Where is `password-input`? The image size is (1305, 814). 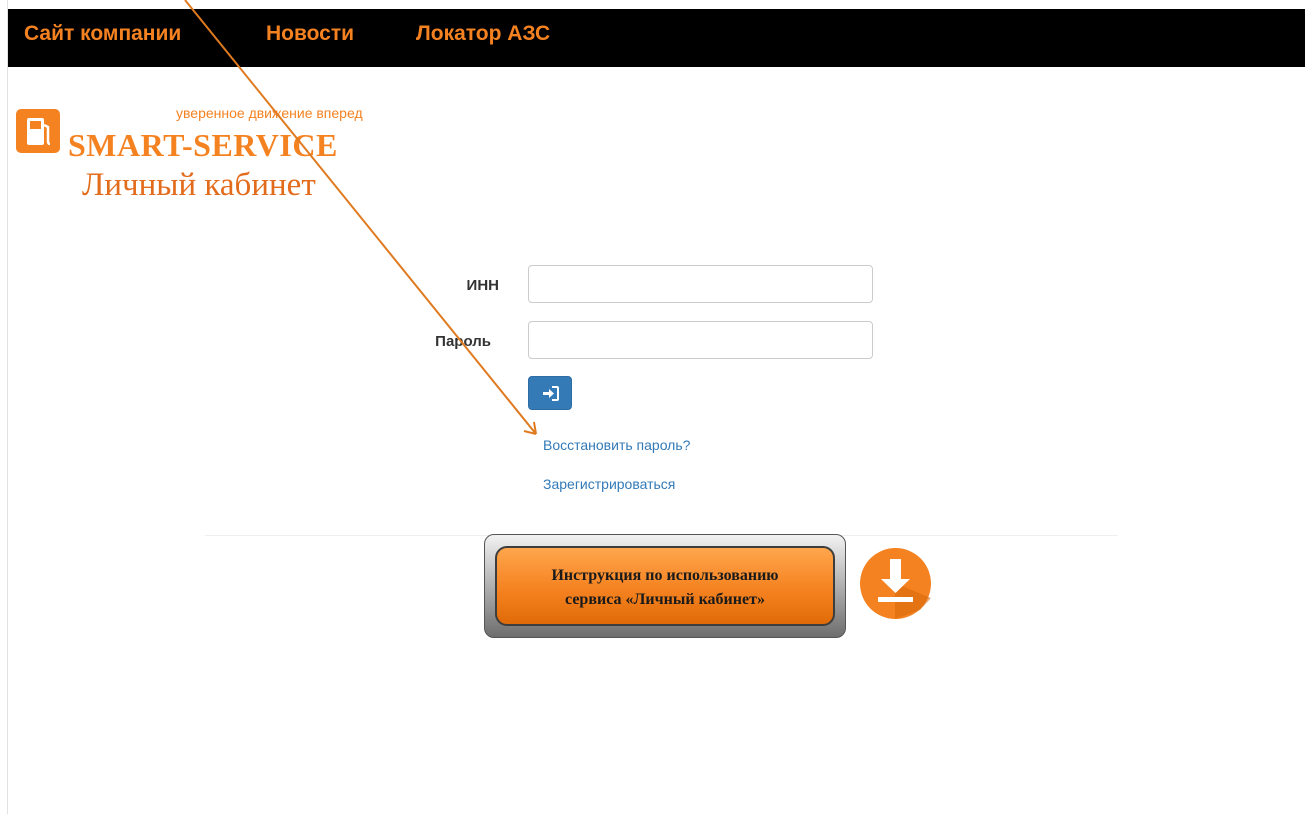
password-input is located at coordinates (700, 340).